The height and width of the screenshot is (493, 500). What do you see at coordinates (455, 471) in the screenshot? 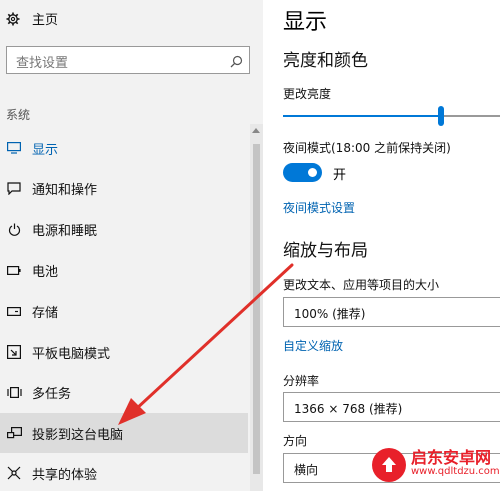
I see `watermark-url: www.qdltdzu.com` at bounding box center [455, 471].